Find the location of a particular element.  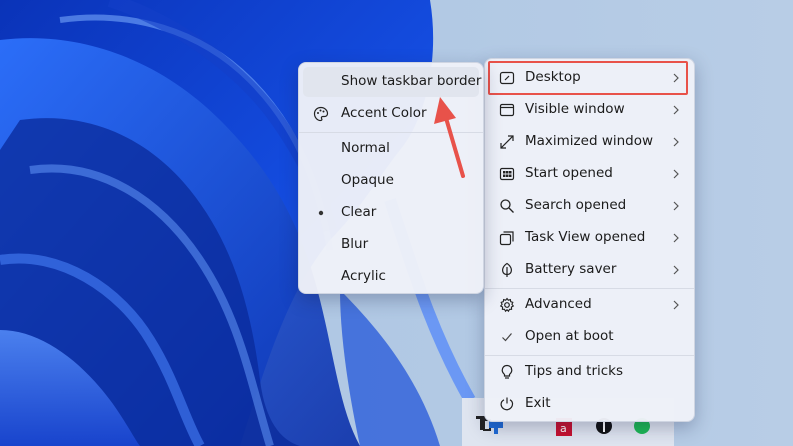

menu-item-label: Advanced is located at coordinates (558, 304).